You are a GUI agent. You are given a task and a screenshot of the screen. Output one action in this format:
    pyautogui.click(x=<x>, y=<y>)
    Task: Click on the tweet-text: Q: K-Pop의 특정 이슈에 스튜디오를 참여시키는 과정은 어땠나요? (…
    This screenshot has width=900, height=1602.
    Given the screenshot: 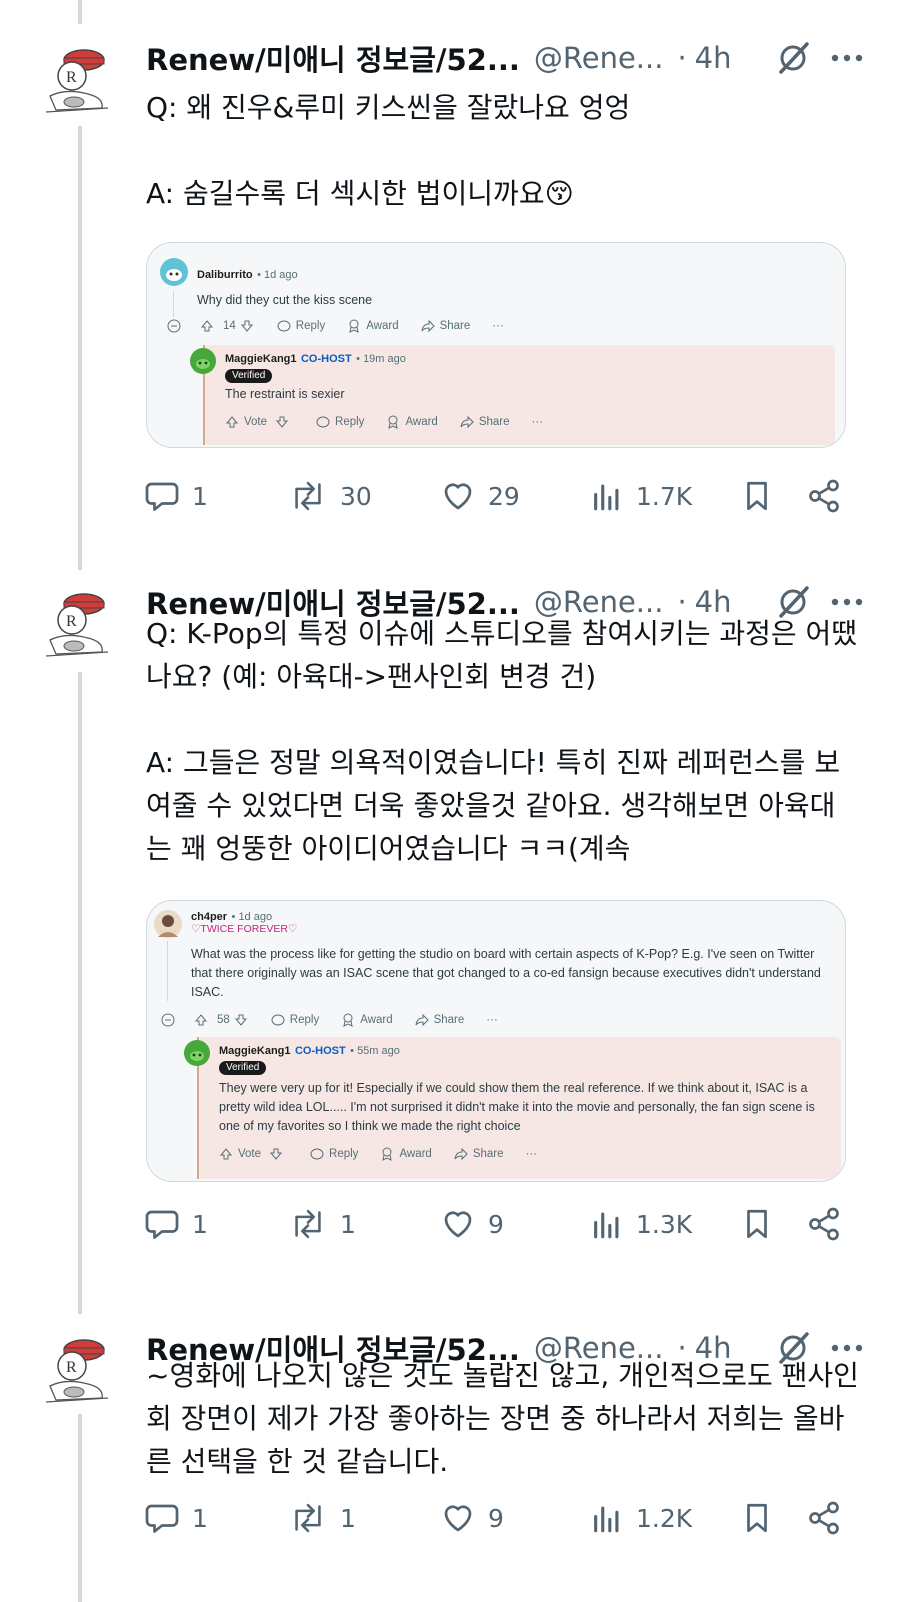 What is the action you would take?
    pyautogui.click(x=503, y=741)
    